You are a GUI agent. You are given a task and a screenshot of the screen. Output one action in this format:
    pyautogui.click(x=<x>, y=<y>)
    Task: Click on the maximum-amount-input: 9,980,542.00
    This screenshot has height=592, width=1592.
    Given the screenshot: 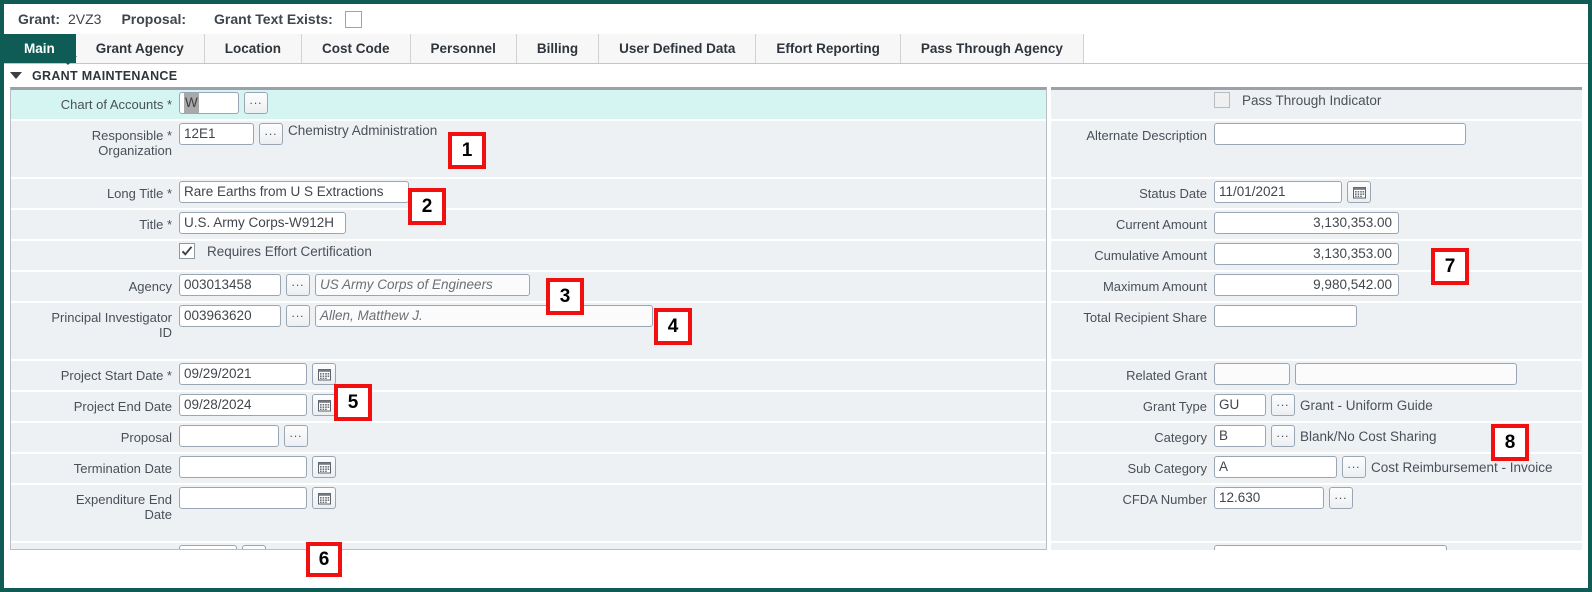 What is the action you would take?
    pyautogui.click(x=1306, y=285)
    